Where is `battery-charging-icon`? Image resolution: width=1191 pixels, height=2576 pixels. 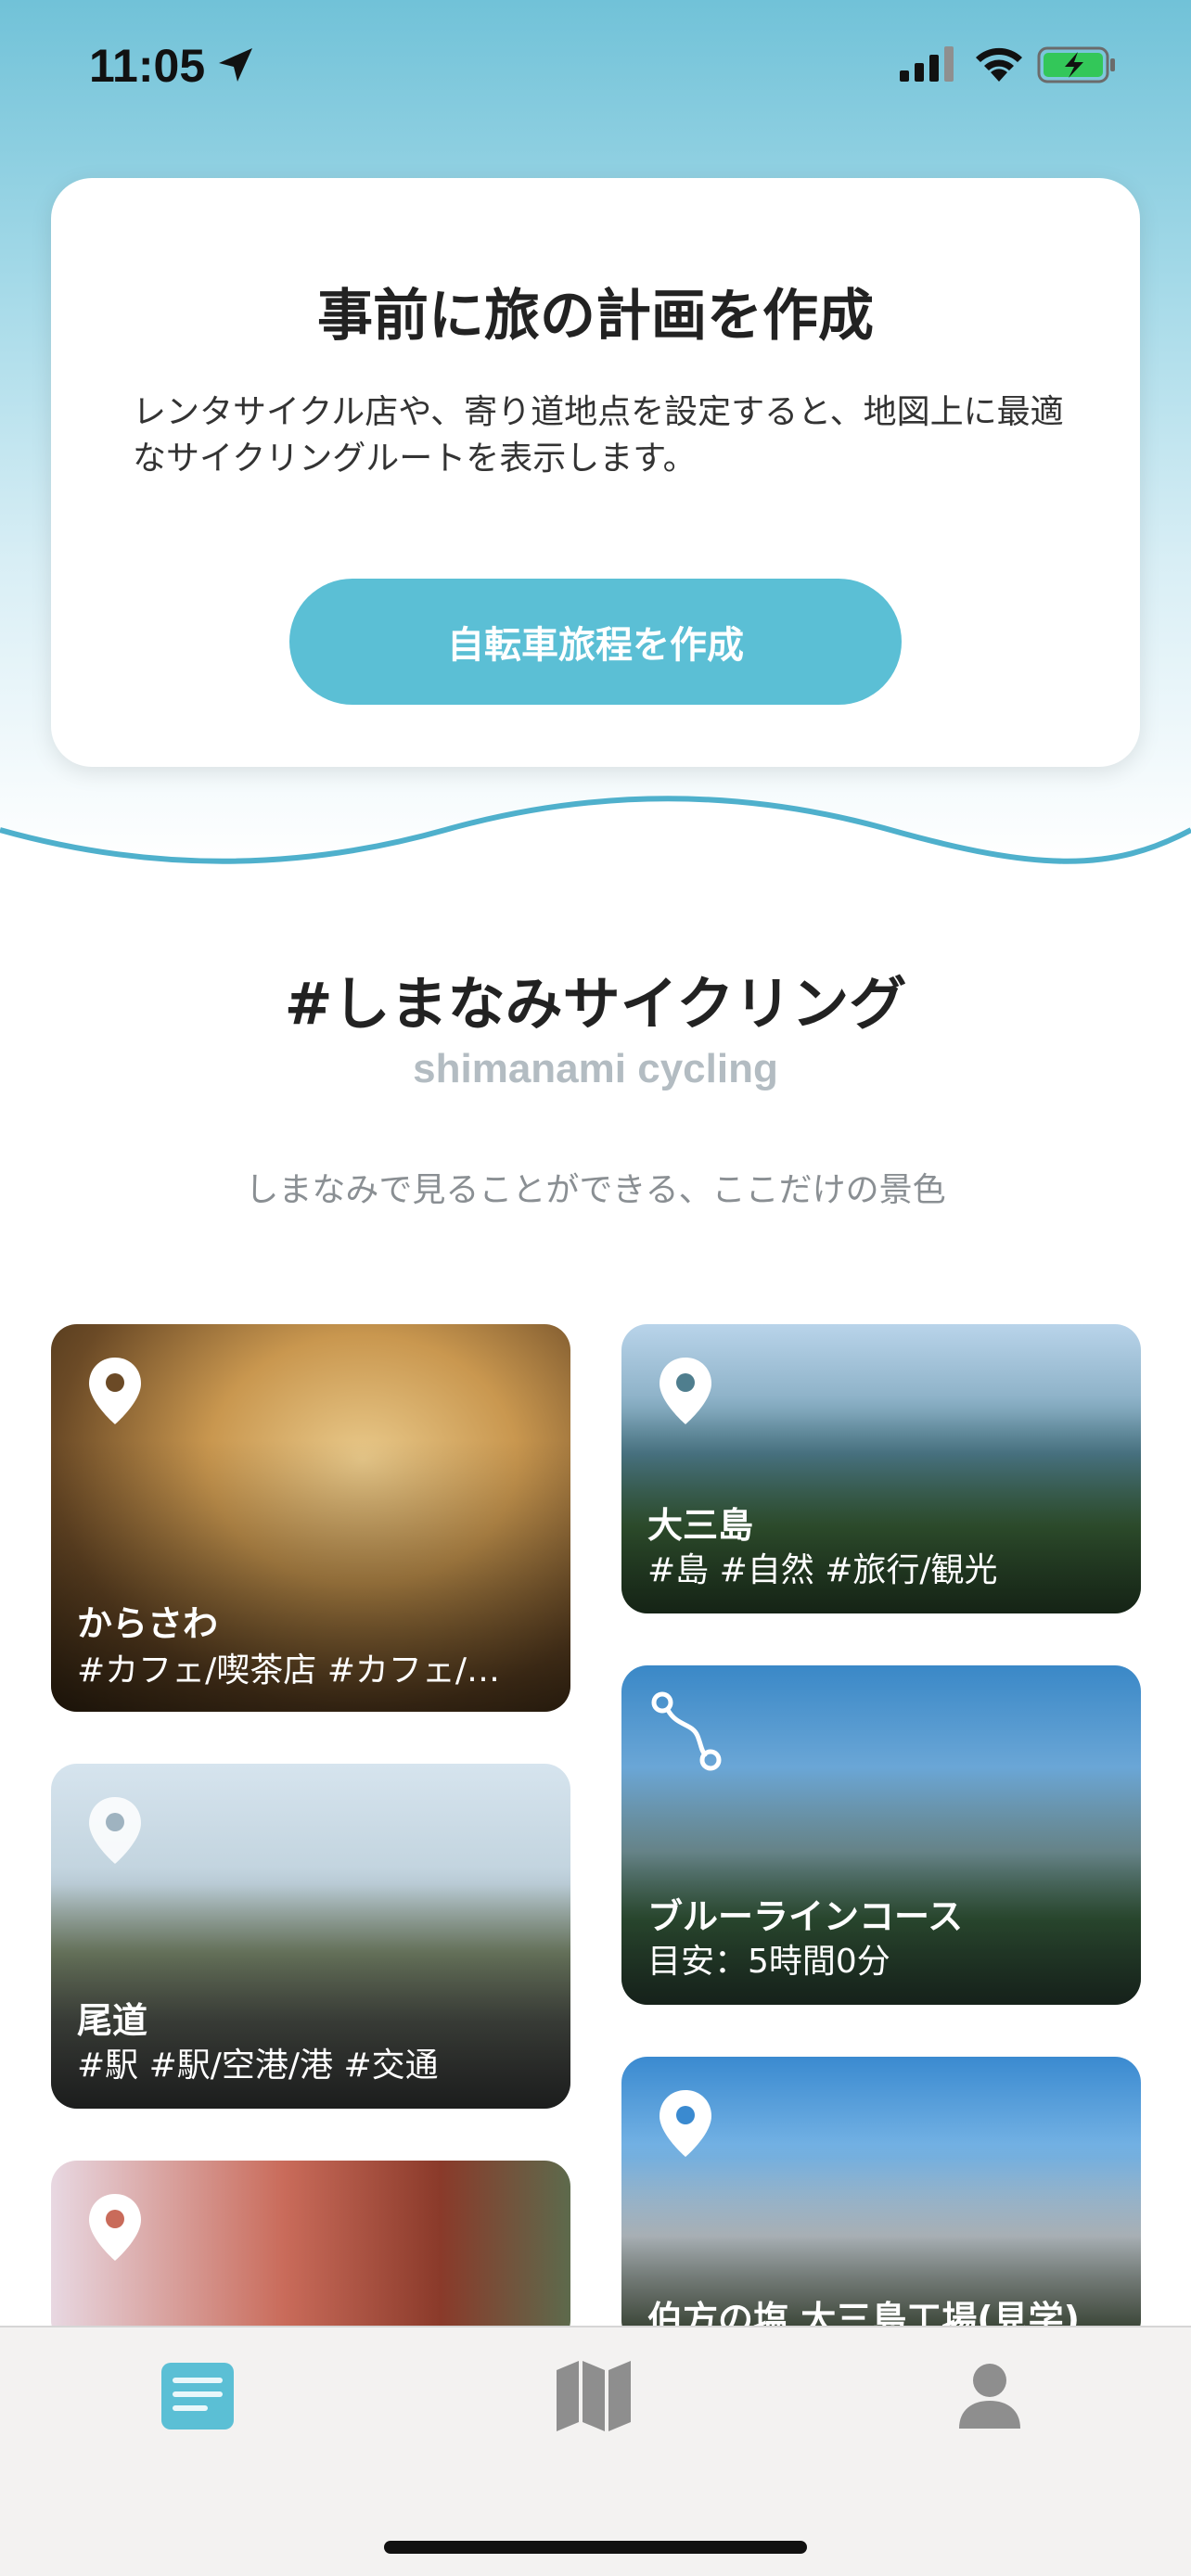
battery-charging-icon is located at coordinates (1076, 64).